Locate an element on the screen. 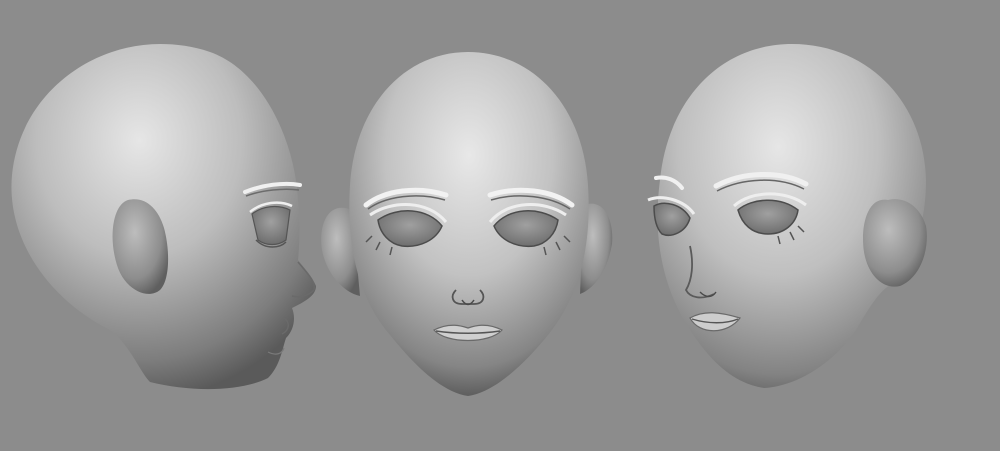 This screenshot has height=451, width=1000. tq-ear is located at coordinates (895, 243).